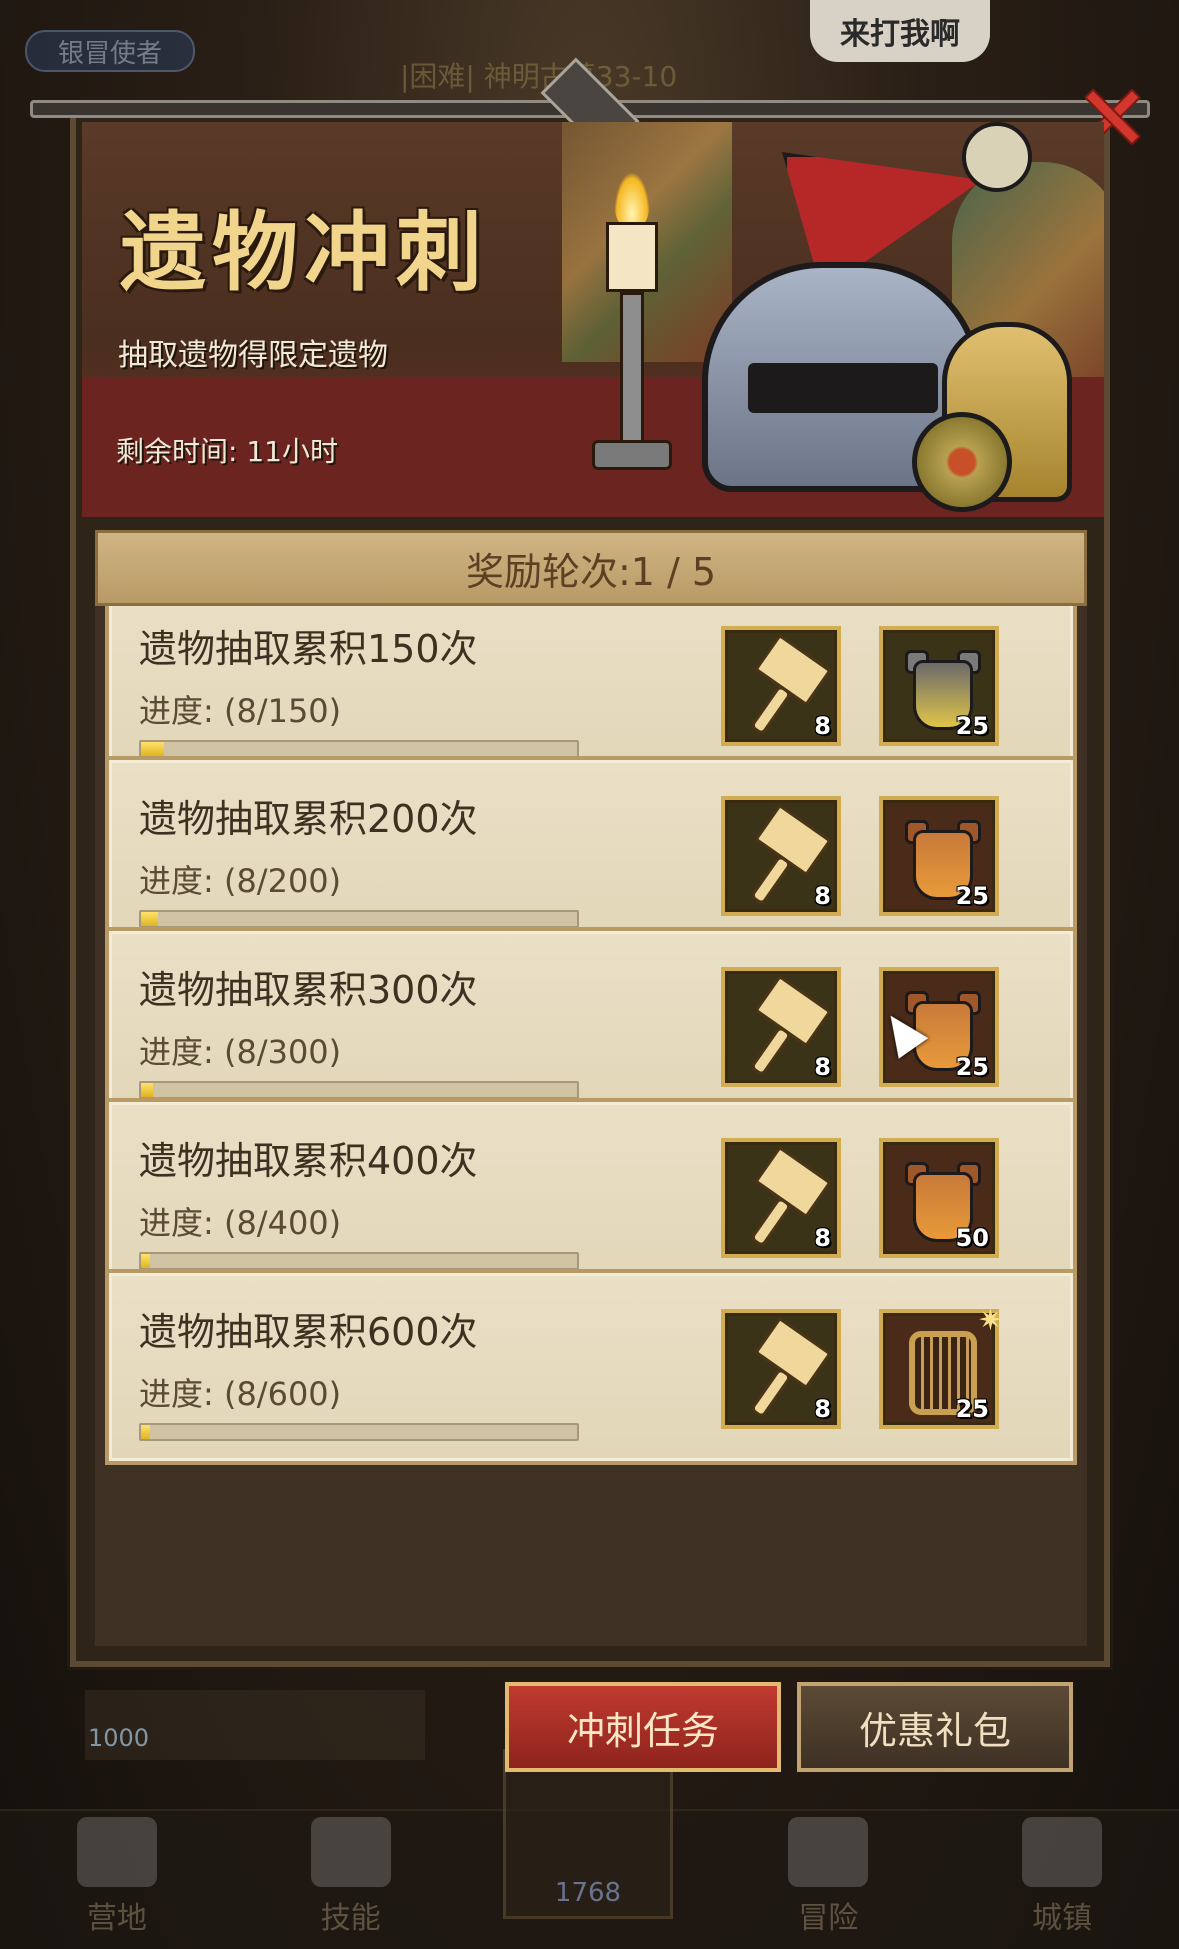 Image resolution: width=1179 pixels, height=1949 pixels. I want to click on reward-count: 50, so click(972, 1238).